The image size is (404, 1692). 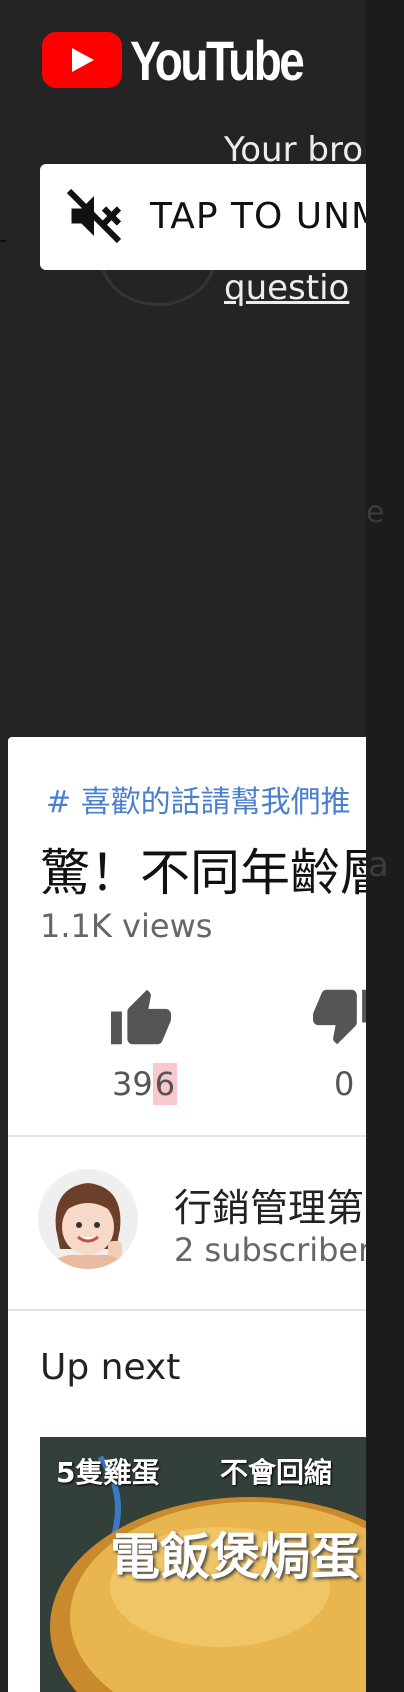 I want to click on play-icon, so click(x=83, y=60).